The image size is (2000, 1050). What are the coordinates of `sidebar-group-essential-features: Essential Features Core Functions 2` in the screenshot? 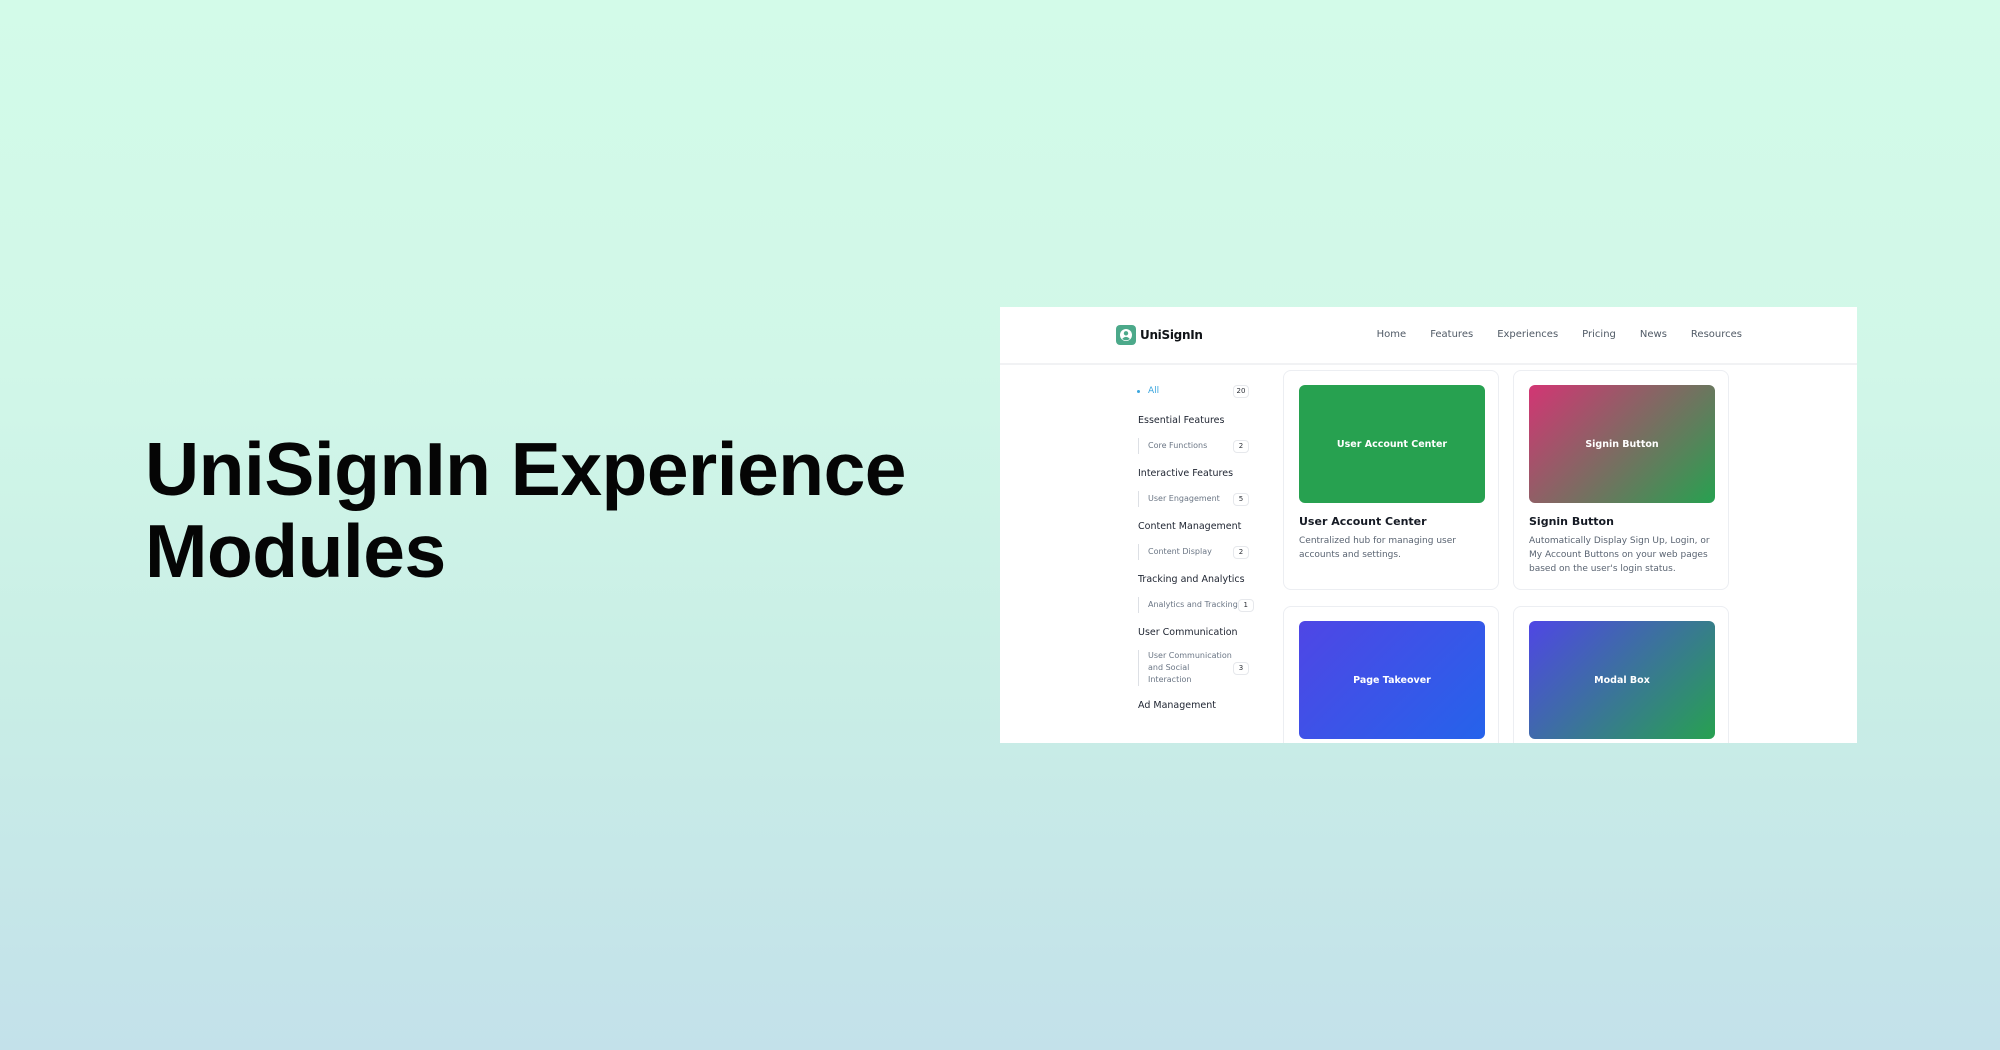 It's located at (1192, 434).